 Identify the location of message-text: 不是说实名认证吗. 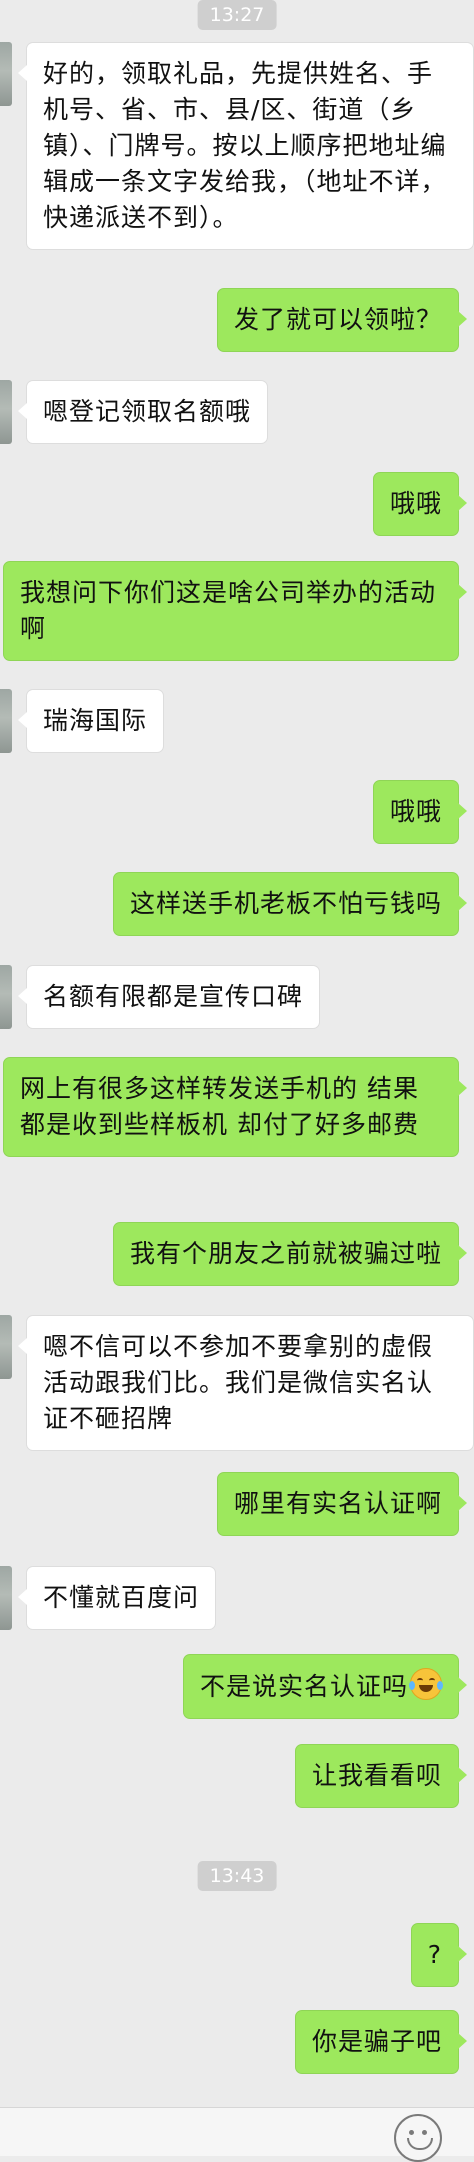
(303, 1686).